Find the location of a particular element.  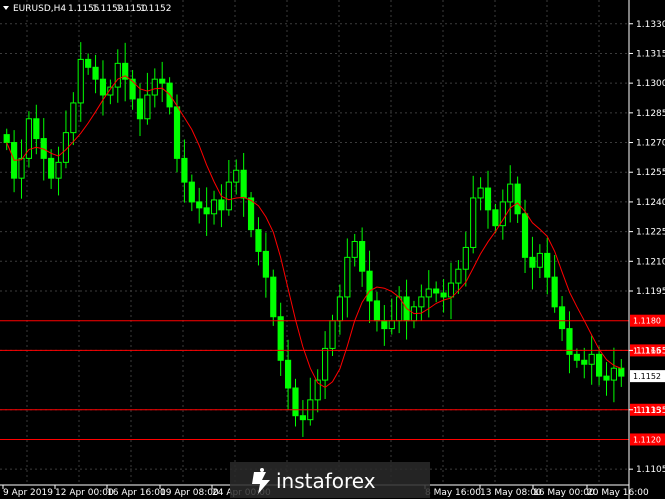

time-tick-label: 9 Apr 2019 is located at coordinates (28, 493).